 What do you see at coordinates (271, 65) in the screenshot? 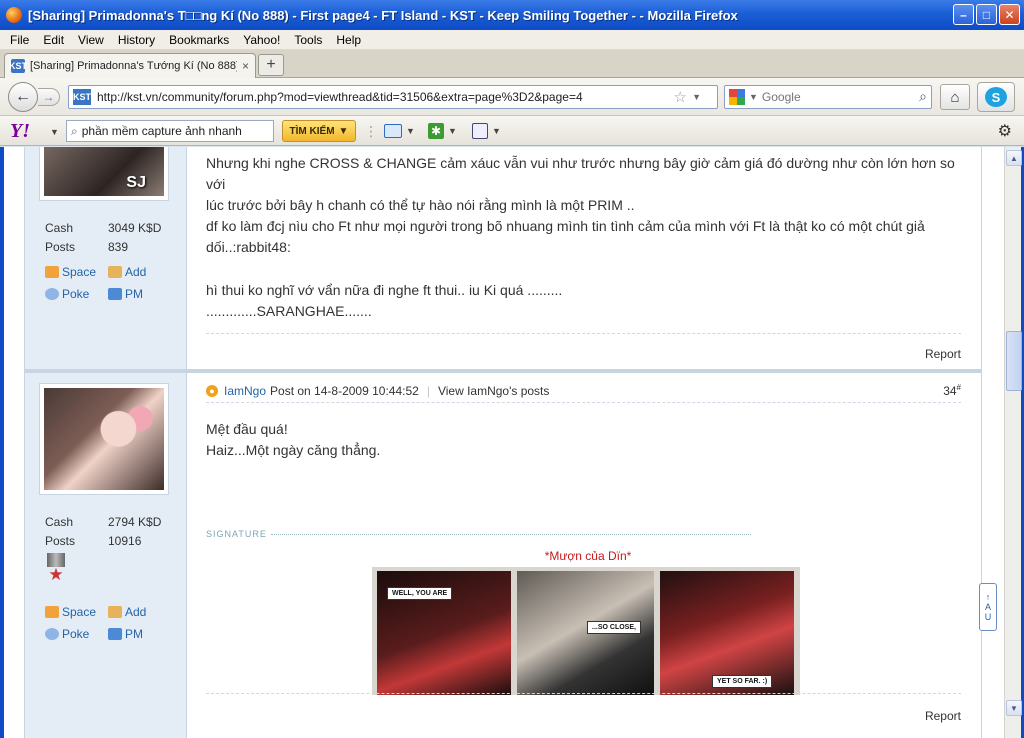
I see `new-tab-button: +` at bounding box center [271, 65].